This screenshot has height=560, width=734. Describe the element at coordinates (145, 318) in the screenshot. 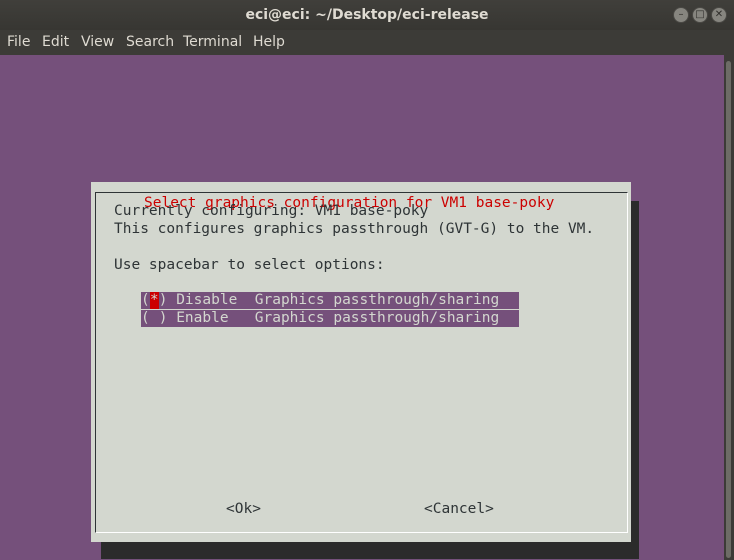

I see `option-enable-open: (` at that location.